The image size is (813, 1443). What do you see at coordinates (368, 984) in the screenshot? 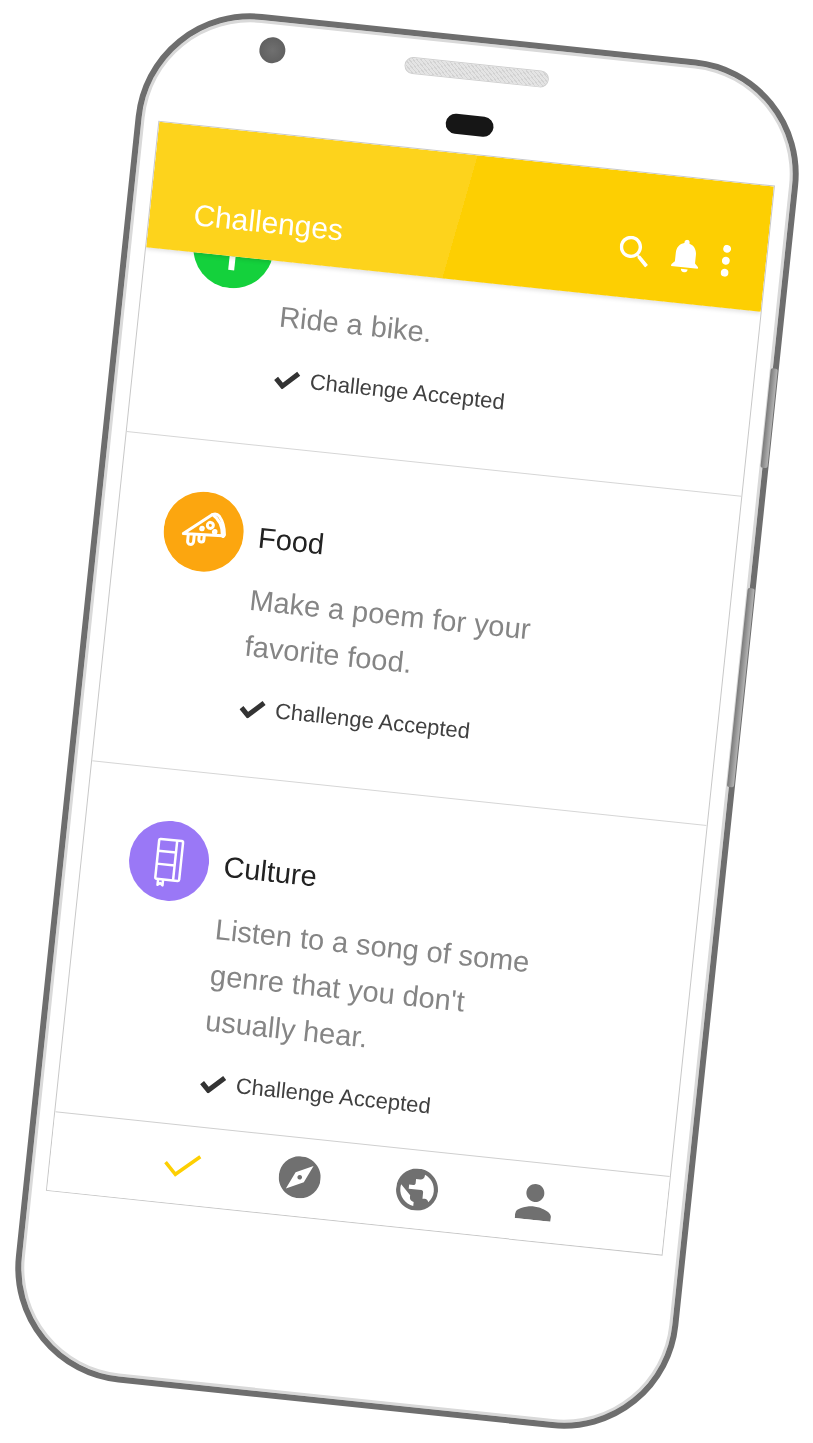
I see `challenge-text: Listen to a song of some genre that you don't usually hear.` at bounding box center [368, 984].